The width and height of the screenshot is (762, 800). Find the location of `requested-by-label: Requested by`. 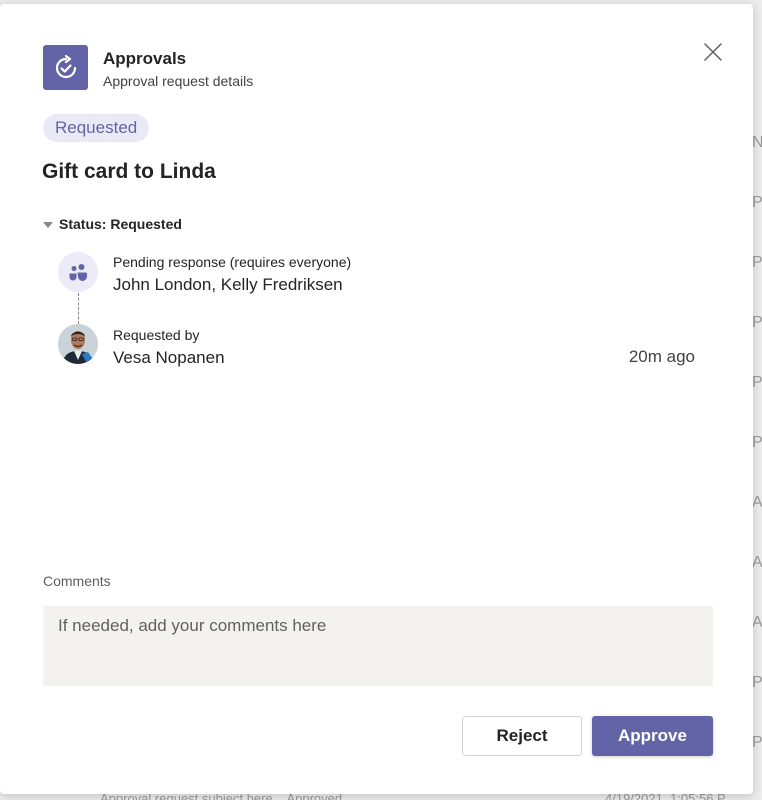

requested-by-label: Requested by is located at coordinates (156, 335).